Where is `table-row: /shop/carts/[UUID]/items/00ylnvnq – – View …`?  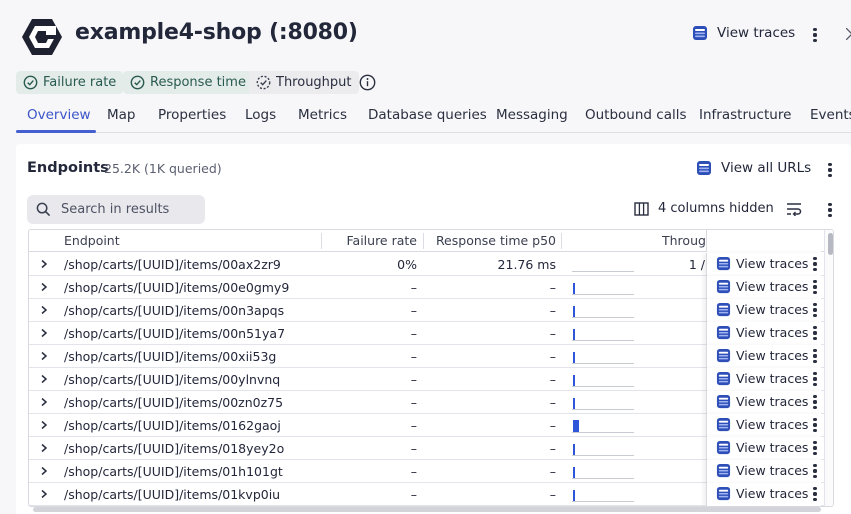
table-row: /shop/carts/[UUID]/items/00ylnvnq – – View … is located at coordinates (431, 379).